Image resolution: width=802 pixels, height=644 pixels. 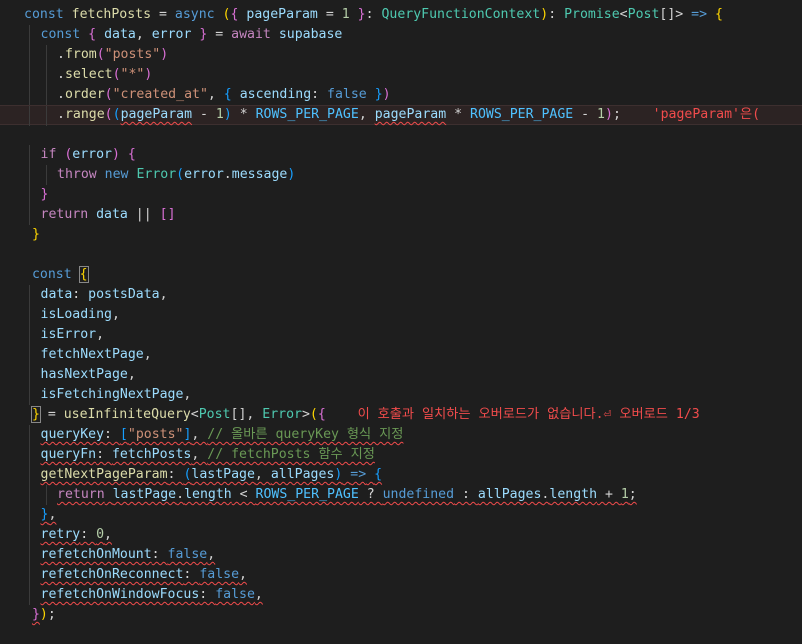 I want to click on code-text: .select("*"), so click(x=104, y=75).